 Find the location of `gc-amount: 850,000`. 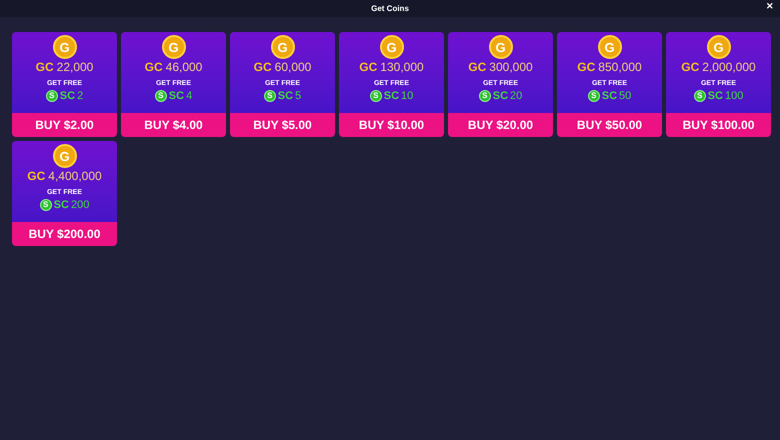

gc-amount: 850,000 is located at coordinates (620, 67).